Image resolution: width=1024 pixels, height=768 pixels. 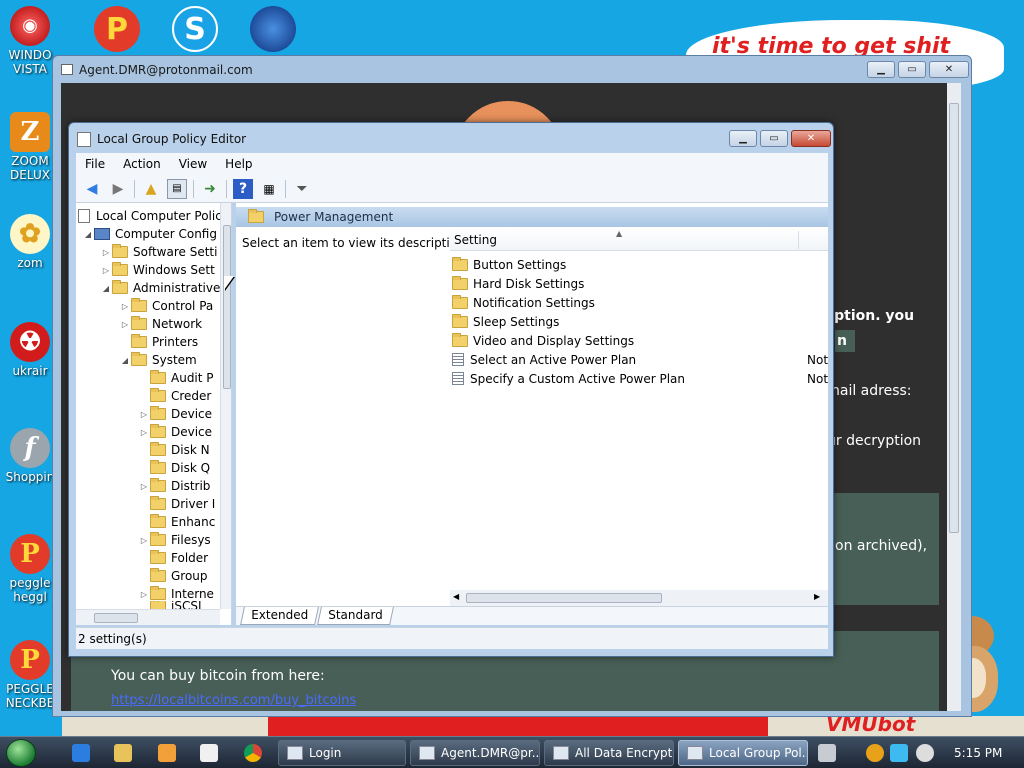 I want to click on tree-item: Enhanc, so click(x=176, y=522).